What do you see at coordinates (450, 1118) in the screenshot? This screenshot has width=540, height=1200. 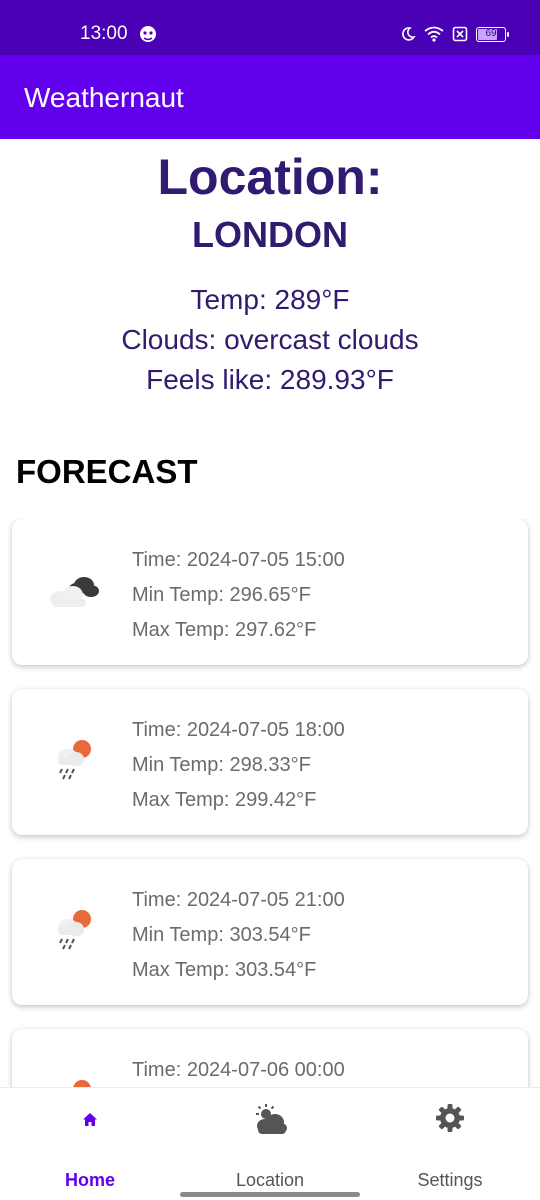 I see `gear-icon` at bounding box center [450, 1118].